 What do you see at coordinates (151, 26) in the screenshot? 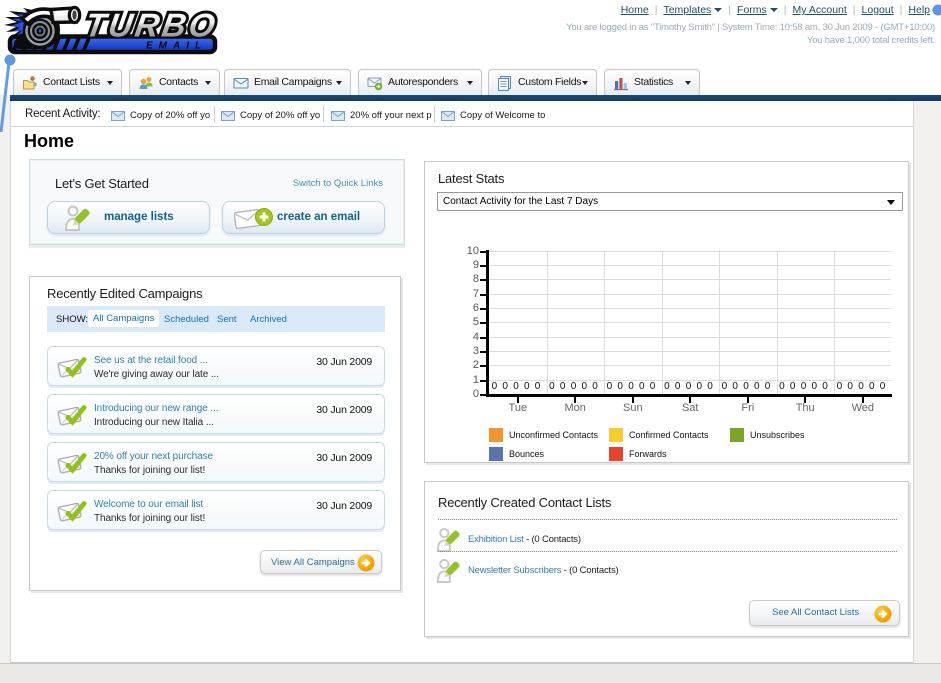
I see `svg-text: TURBO` at bounding box center [151, 26].